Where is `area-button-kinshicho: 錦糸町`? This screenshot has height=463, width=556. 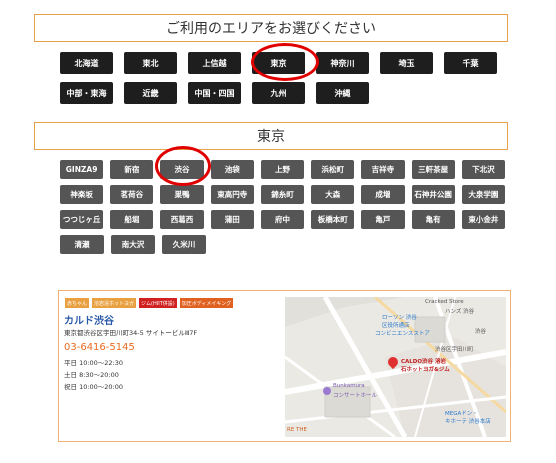 area-button-kinshicho: 錦糸町 is located at coordinates (282, 194).